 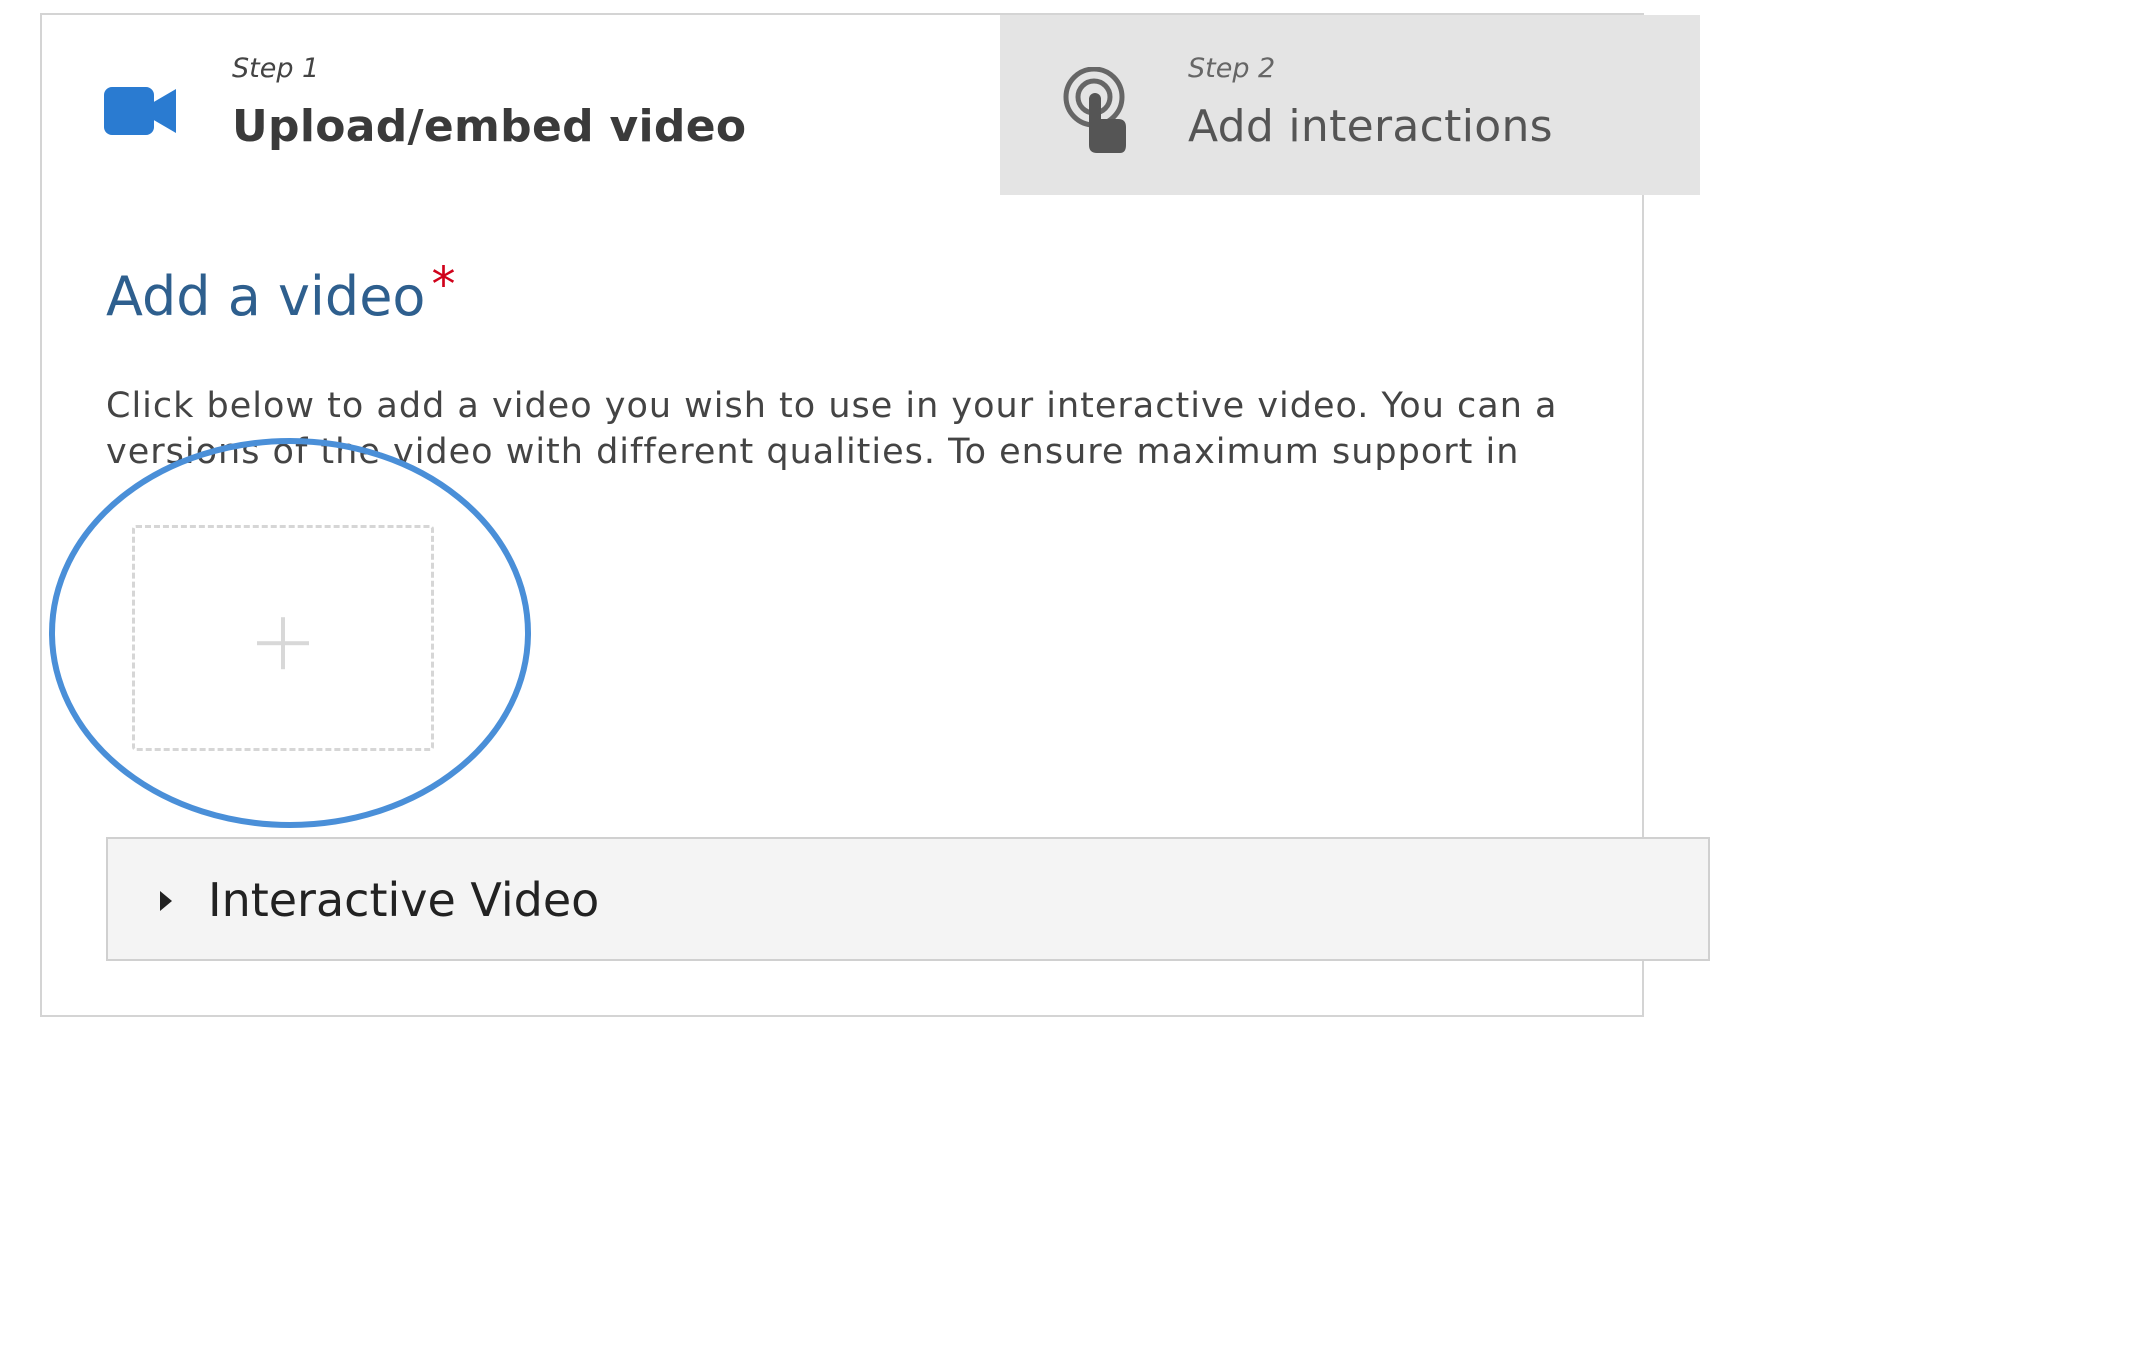 What do you see at coordinates (1232, 68) in the screenshot?
I see `step-2-number: Step 2` at bounding box center [1232, 68].